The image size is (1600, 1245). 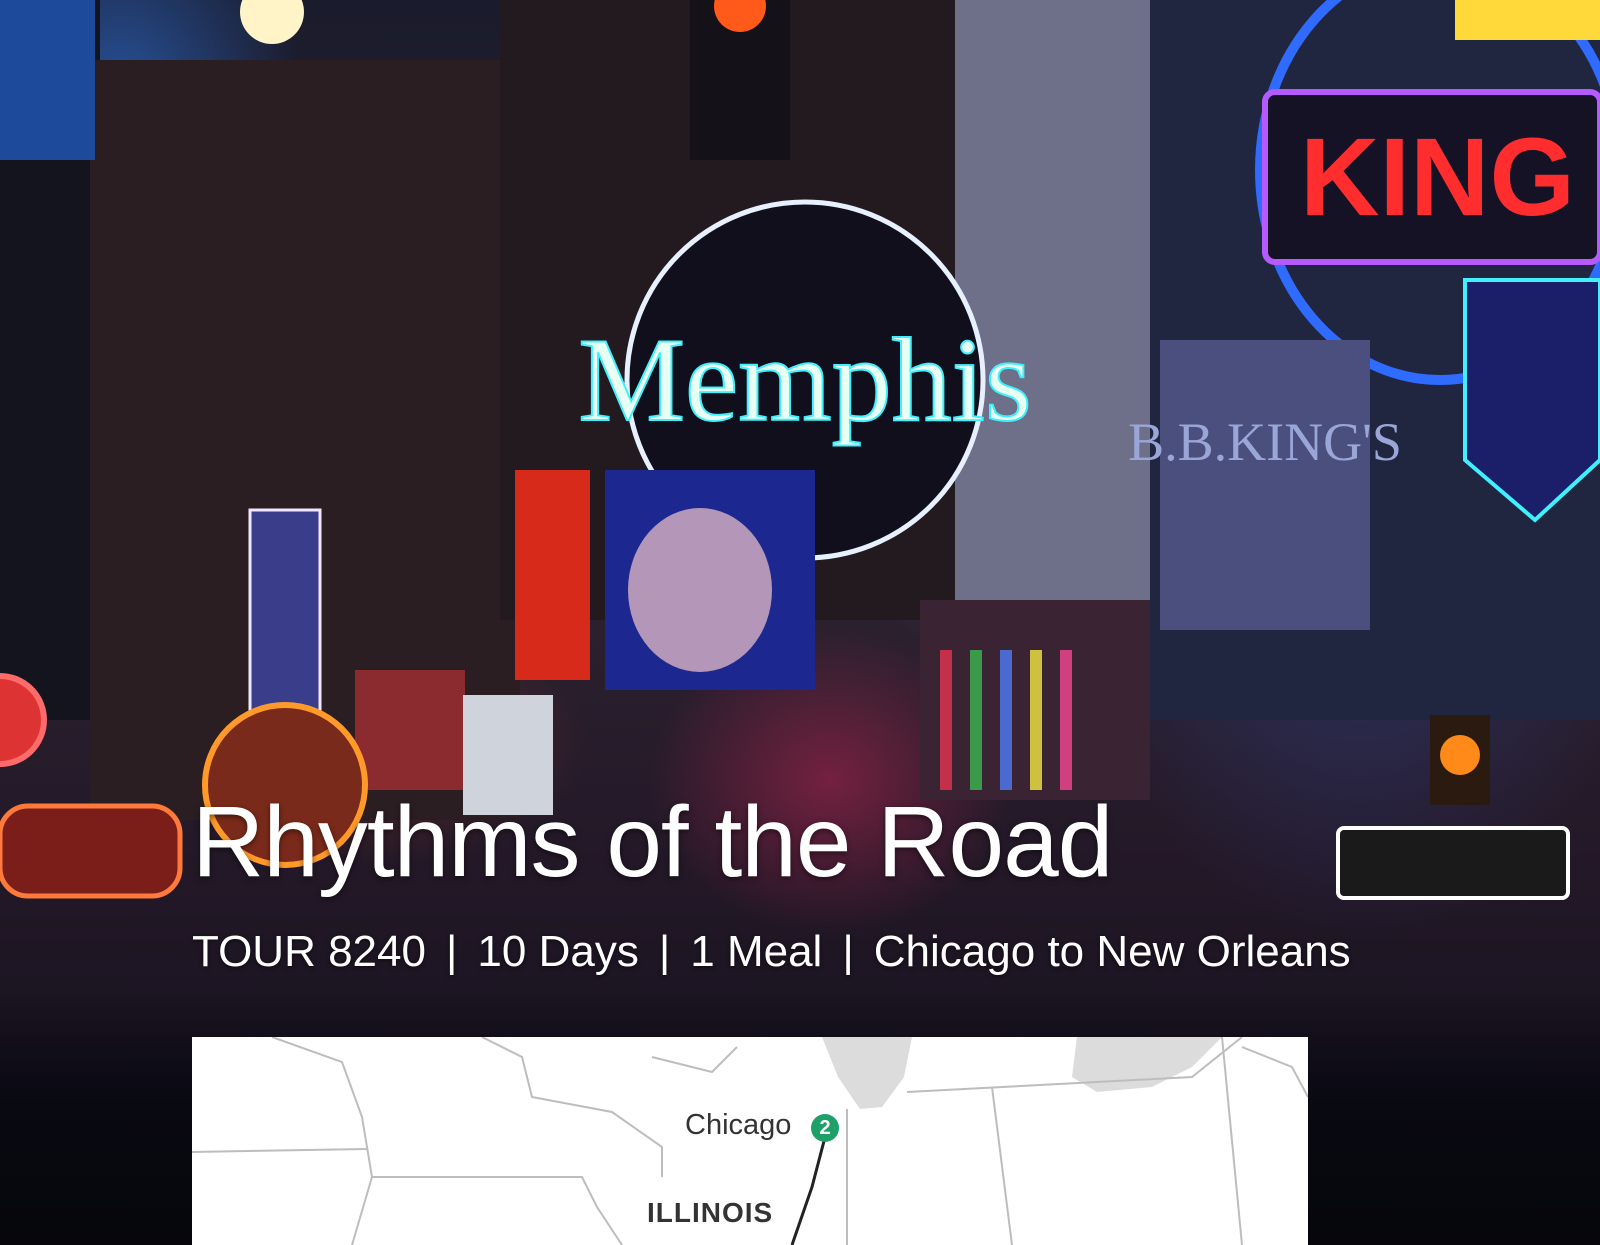 I want to click on state-border, so click(x=322, y=1141).